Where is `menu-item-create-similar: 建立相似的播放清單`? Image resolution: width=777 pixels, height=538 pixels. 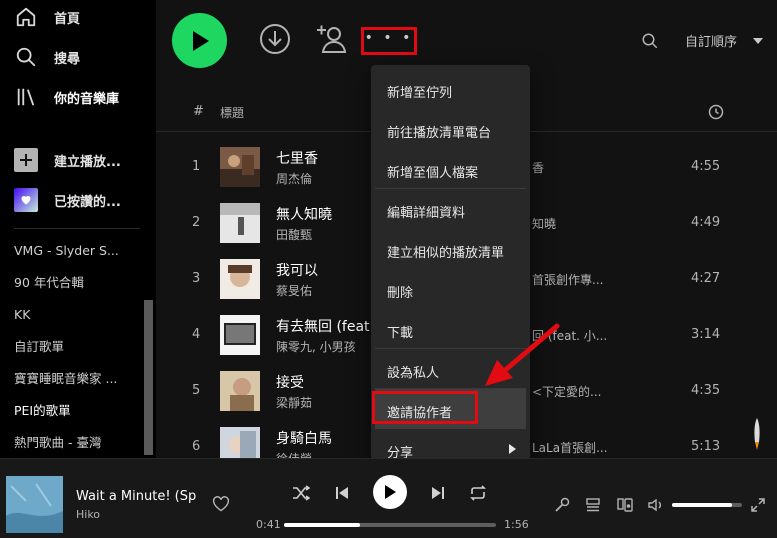
menu-item-create-similar: 建立相似的播放清單 is located at coordinates (450, 249).